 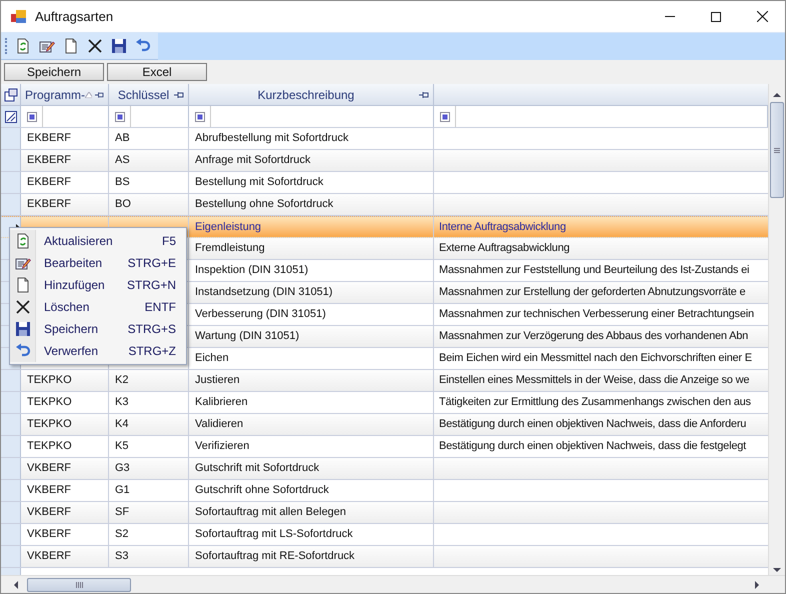 I want to click on scroll-up-icon, so click(x=777, y=95).